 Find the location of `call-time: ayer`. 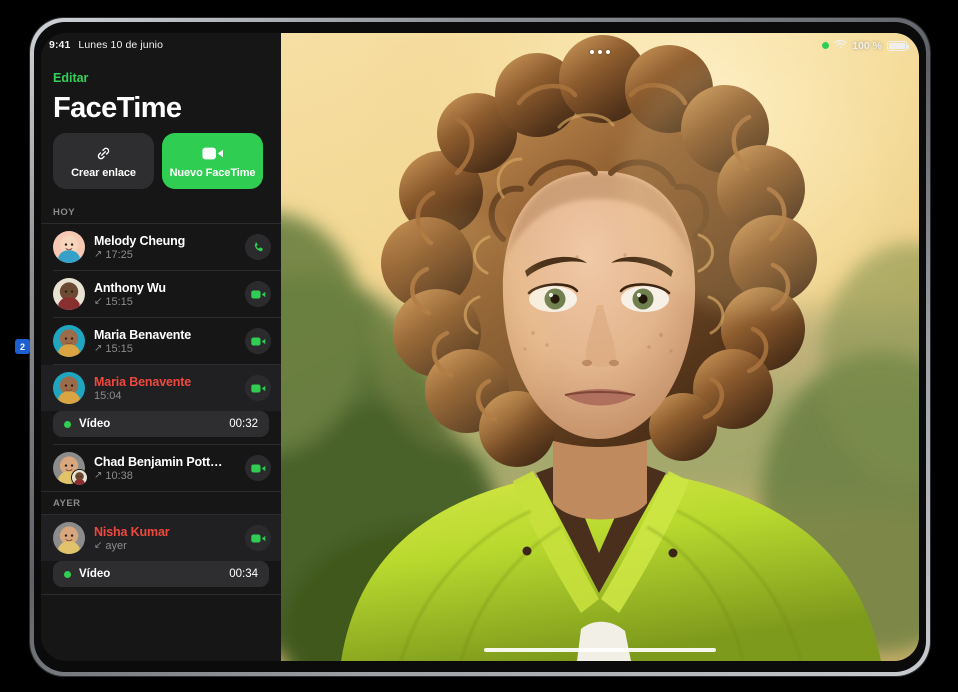

call-time: ayer is located at coordinates (116, 545).